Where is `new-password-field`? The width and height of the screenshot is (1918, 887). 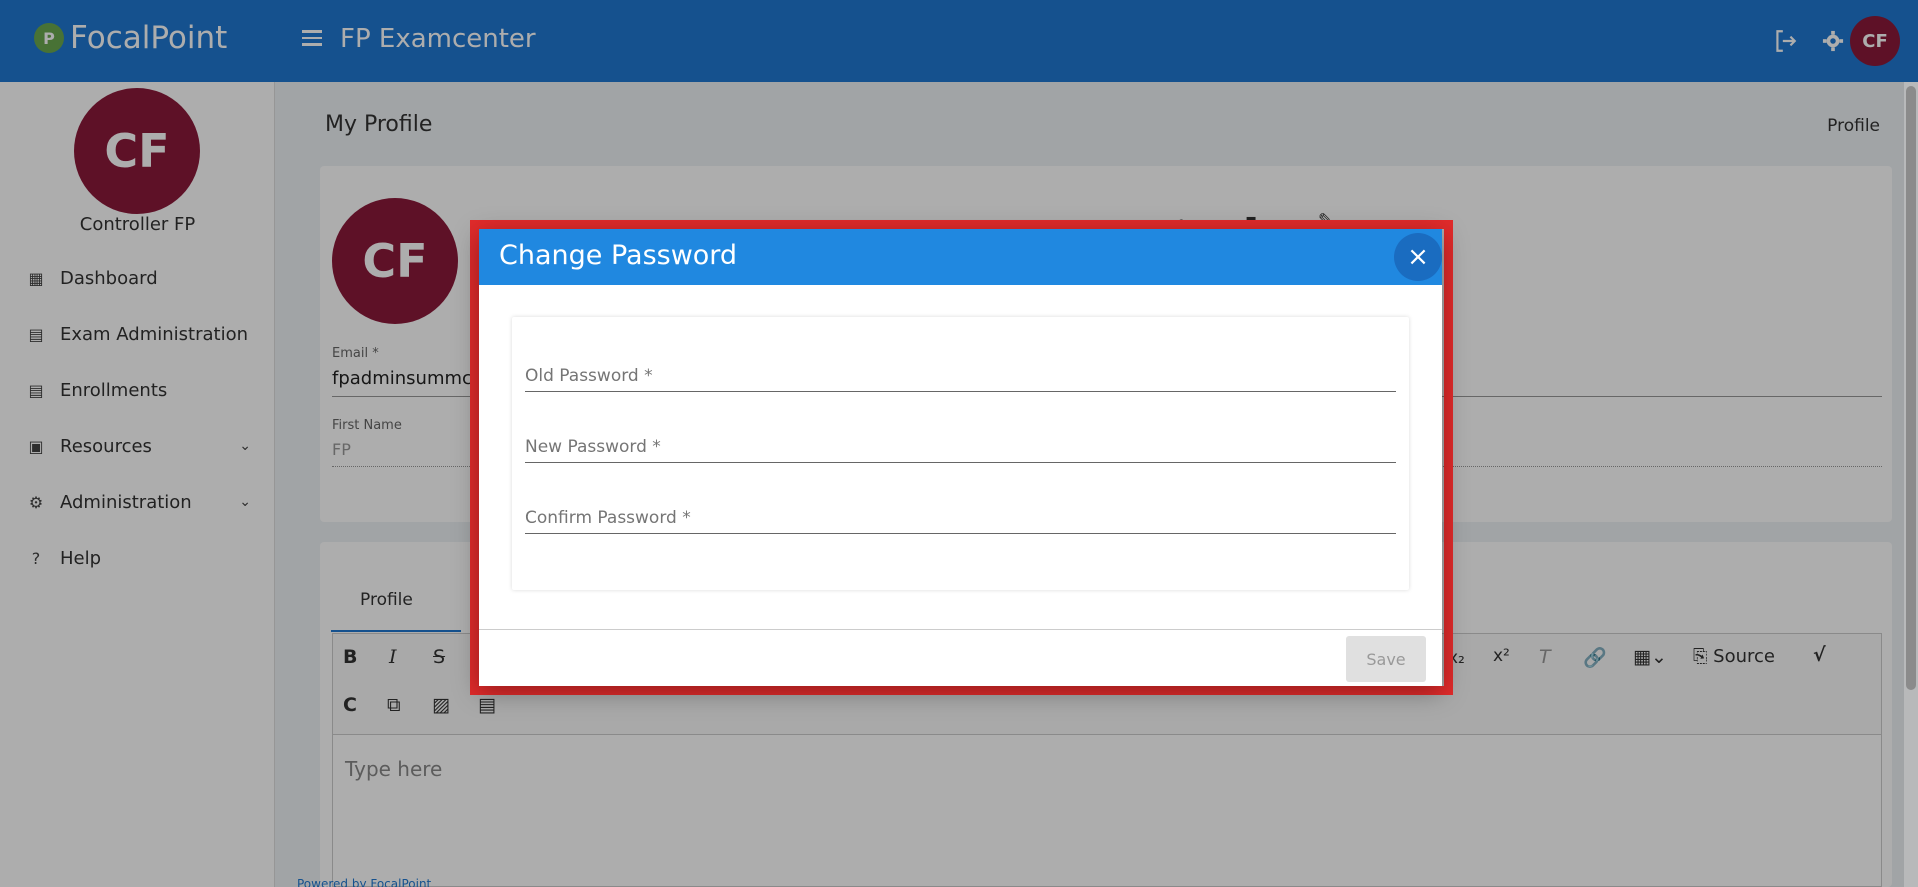 new-password-field is located at coordinates (960, 443).